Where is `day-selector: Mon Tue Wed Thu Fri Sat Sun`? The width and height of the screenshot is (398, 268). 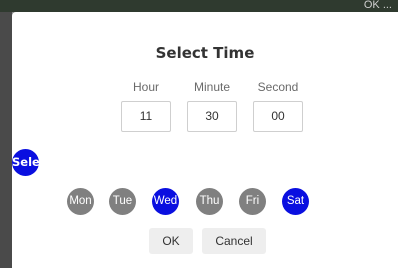 day-selector: Mon Tue Wed Thu Fri Sat Sun is located at coordinates (205, 201).